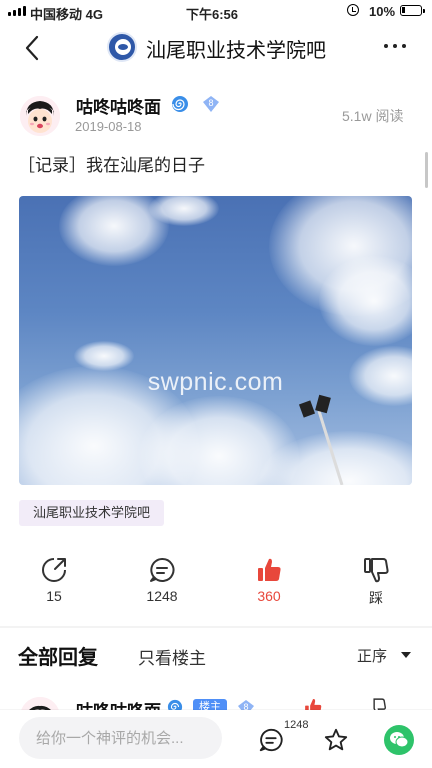  What do you see at coordinates (120, 738) in the screenshot?
I see `comment-input` at bounding box center [120, 738].